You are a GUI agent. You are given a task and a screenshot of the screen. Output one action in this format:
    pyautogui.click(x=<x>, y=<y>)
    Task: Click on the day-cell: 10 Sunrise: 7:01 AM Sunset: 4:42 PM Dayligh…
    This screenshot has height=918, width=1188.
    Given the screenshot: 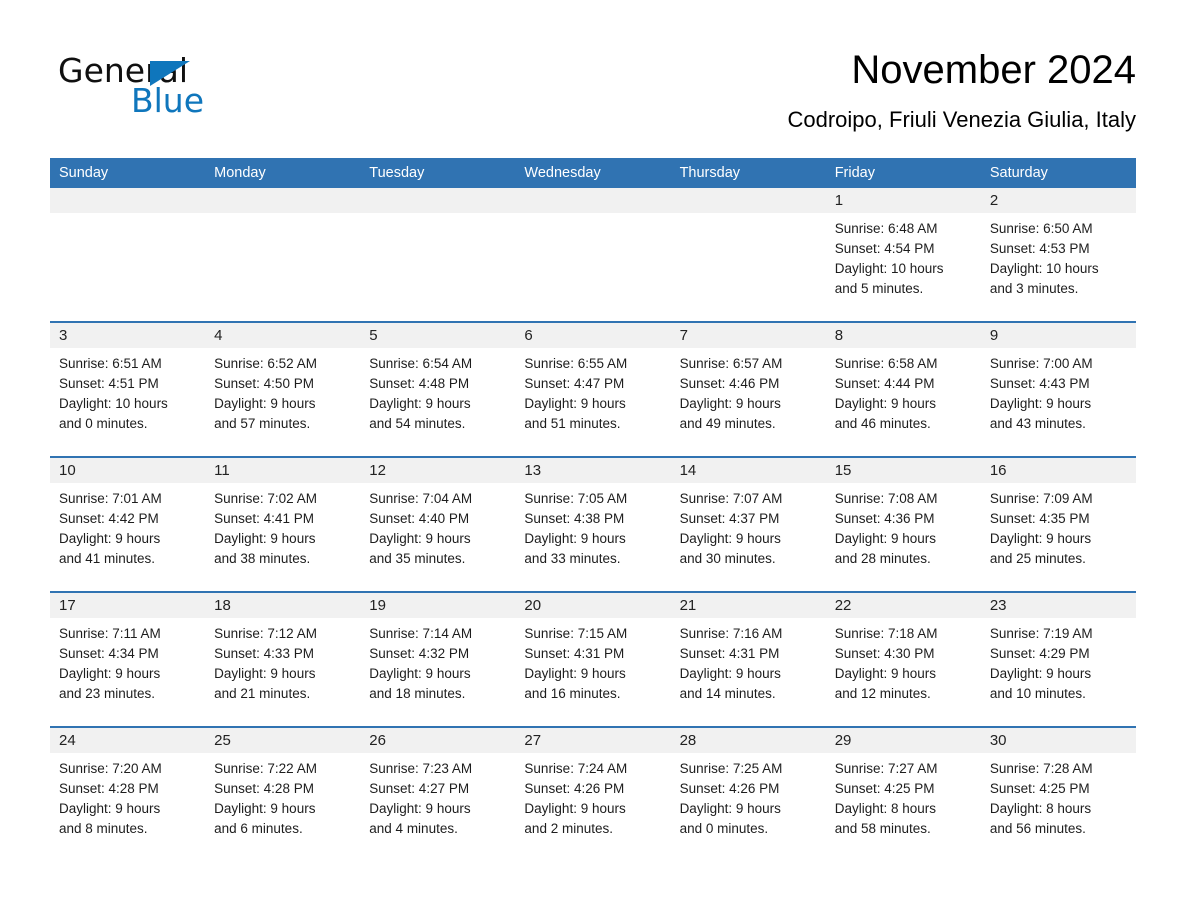 What is the action you would take?
    pyautogui.click(x=128, y=524)
    